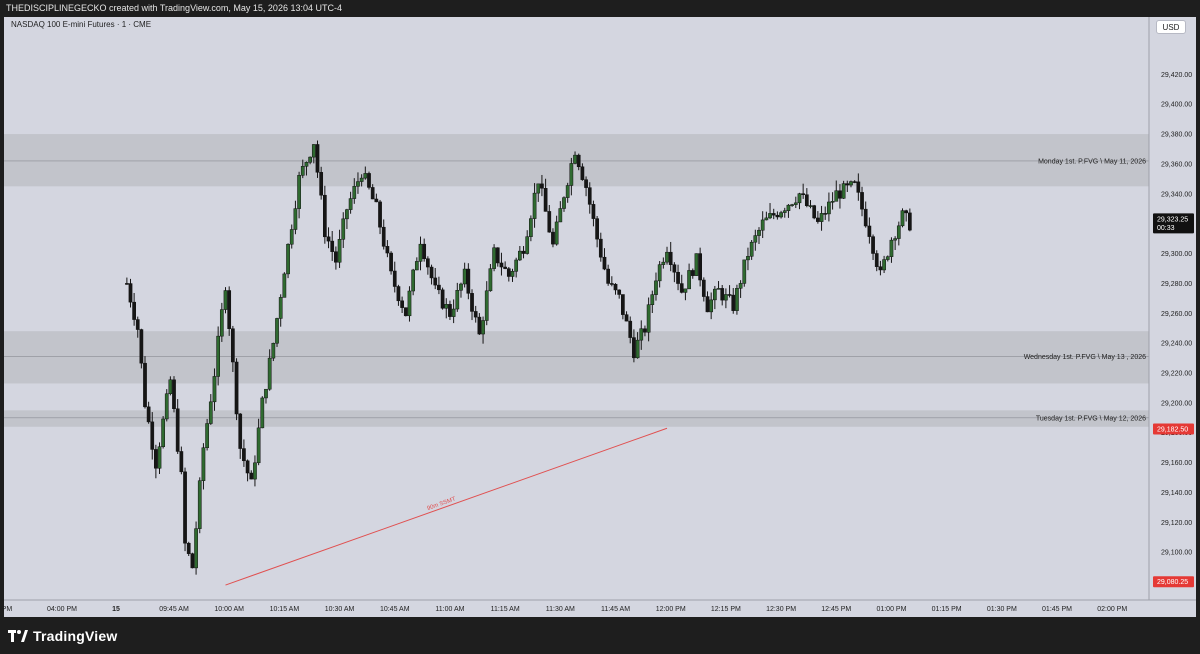  Describe the element at coordinates (1176, 105) in the screenshot. I see `price-tick-label: 29,400.00` at that location.